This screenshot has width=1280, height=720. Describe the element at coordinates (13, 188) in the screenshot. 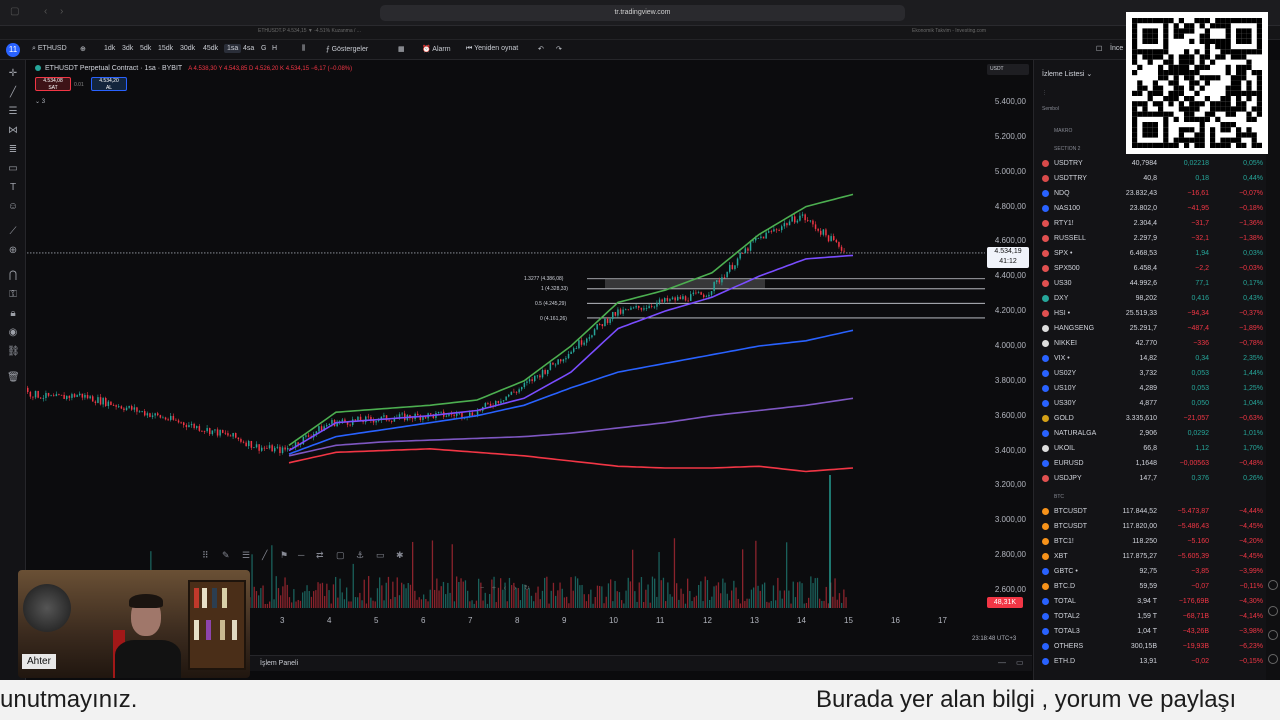

I see `text-icon: T` at that location.